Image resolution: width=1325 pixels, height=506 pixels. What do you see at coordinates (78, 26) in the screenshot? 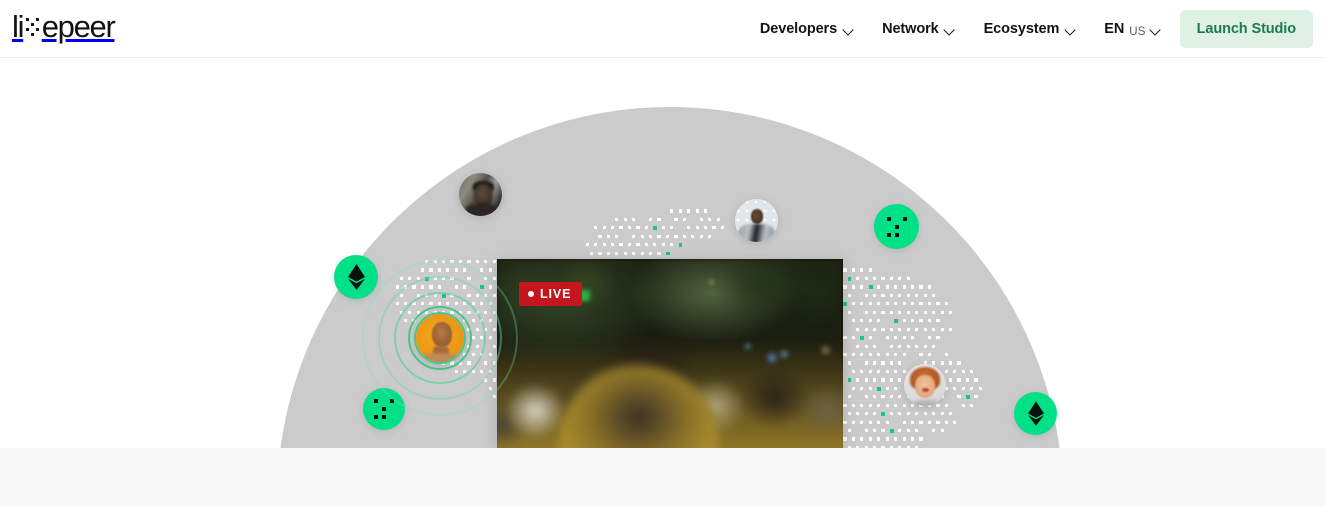
I see `logo-text-after: epeer` at bounding box center [78, 26].